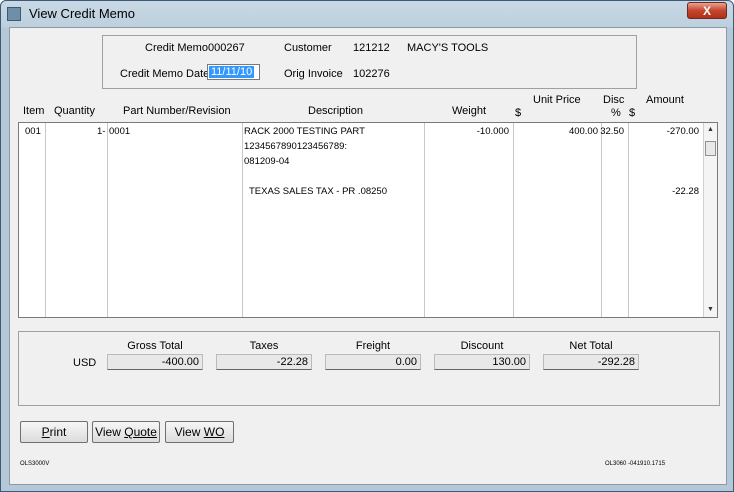 The width and height of the screenshot is (734, 492). I want to click on customer-name: MACY'S TOOLS, so click(448, 48).